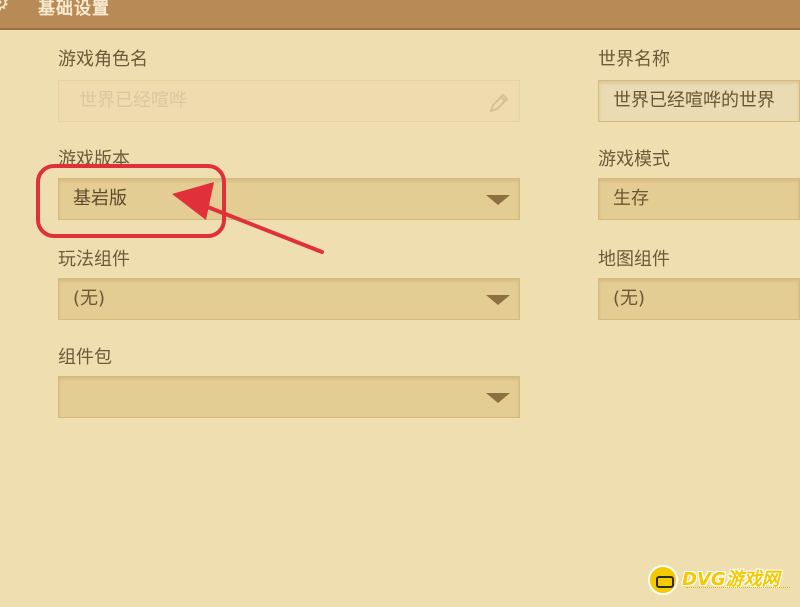  Describe the element at coordinates (663, 580) in the screenshot. I see `gamepad-logo-icon` at that location.